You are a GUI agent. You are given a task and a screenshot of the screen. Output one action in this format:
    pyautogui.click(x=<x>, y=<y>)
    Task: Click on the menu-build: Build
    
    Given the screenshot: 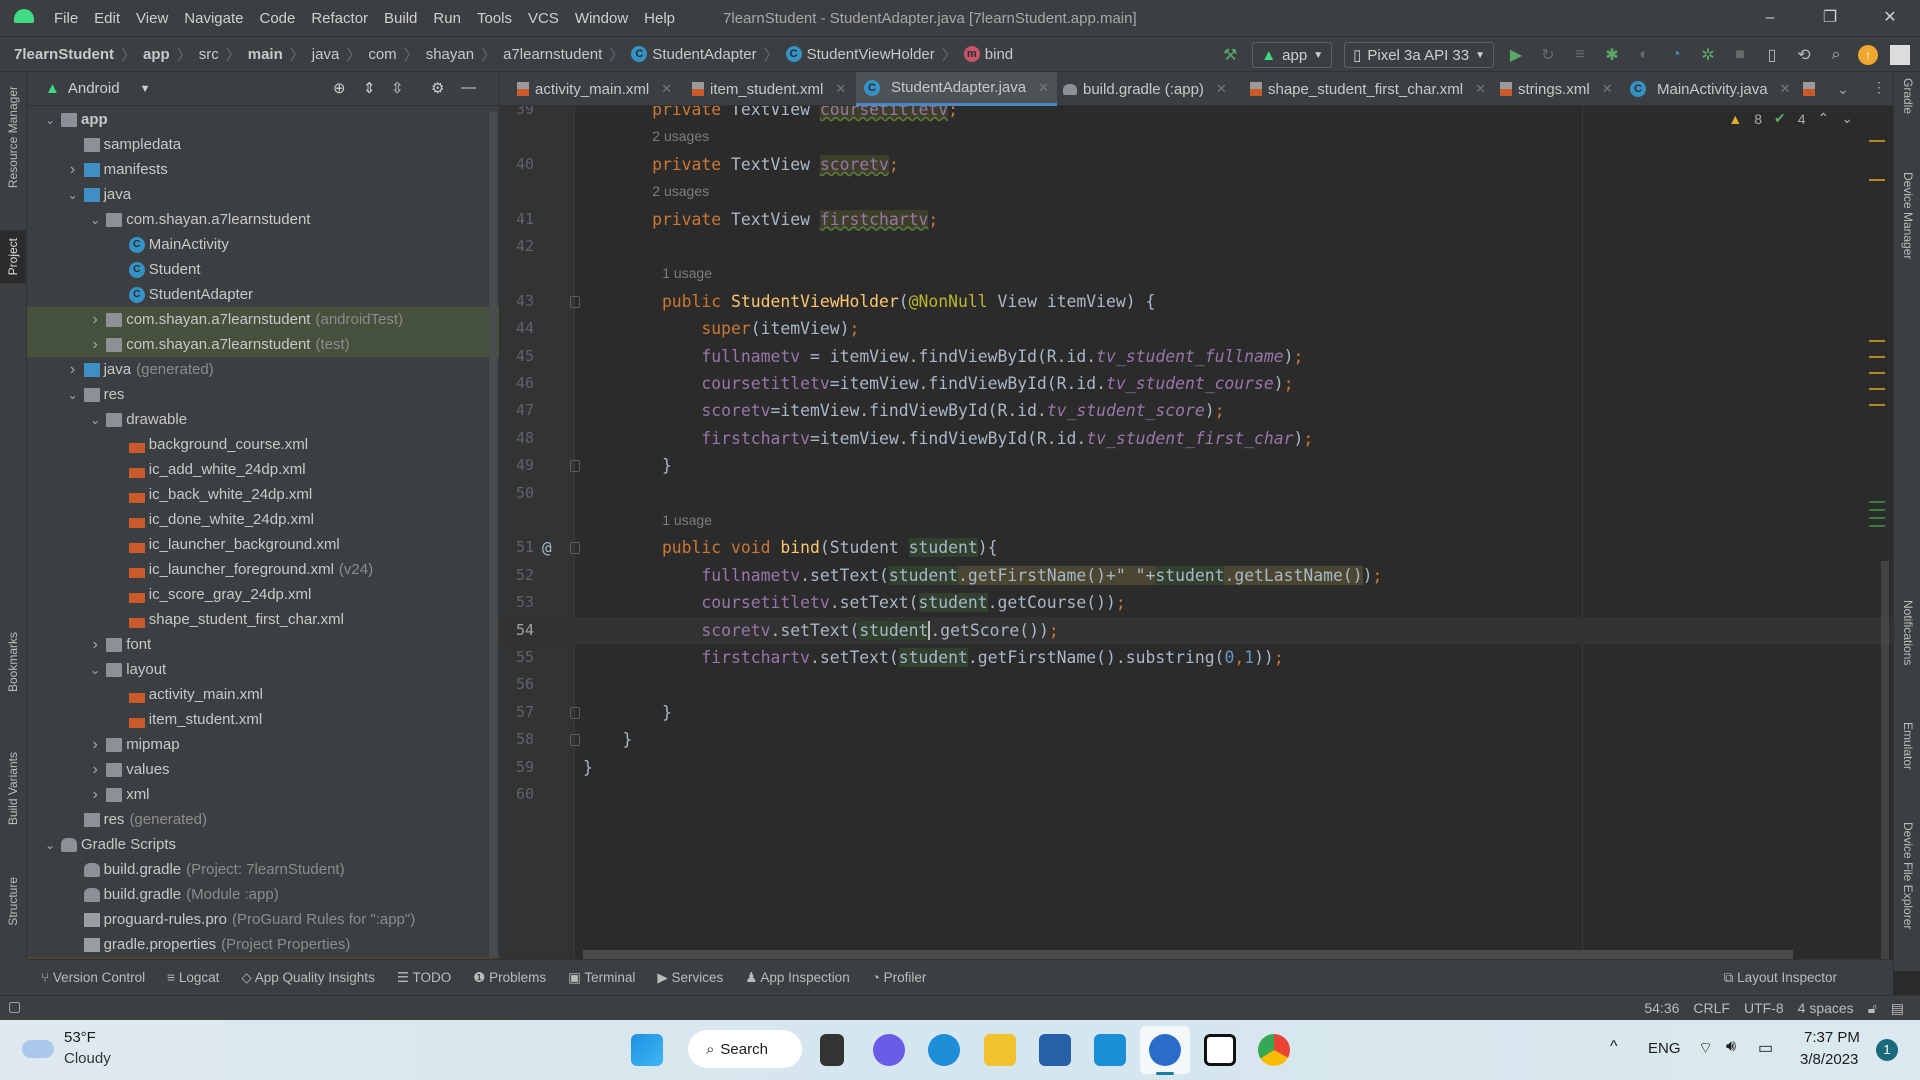 What is the action you would take?
    pyautogui.click(x=400, y=18)
    